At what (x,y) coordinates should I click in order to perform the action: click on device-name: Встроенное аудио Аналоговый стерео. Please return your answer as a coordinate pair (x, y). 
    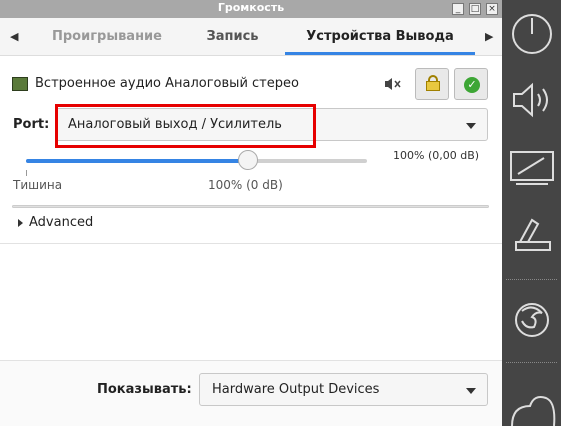
    Looking at the image, I should click on (167, 83).